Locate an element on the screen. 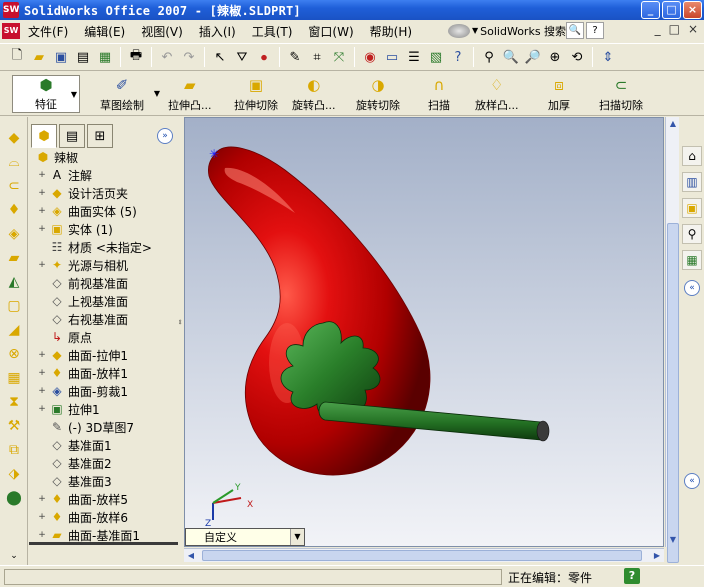 The width and height of the screenshot is (704, 587). surface-feature-icon: ⬤ is located at coordinates (14, 498).